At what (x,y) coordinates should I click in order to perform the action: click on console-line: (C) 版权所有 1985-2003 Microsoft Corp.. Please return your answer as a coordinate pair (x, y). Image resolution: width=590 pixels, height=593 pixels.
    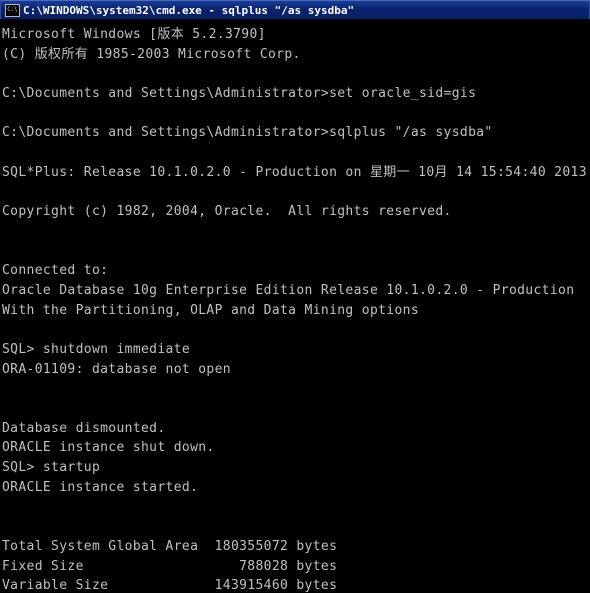
    Looking at the image, I should click on (151, 54).